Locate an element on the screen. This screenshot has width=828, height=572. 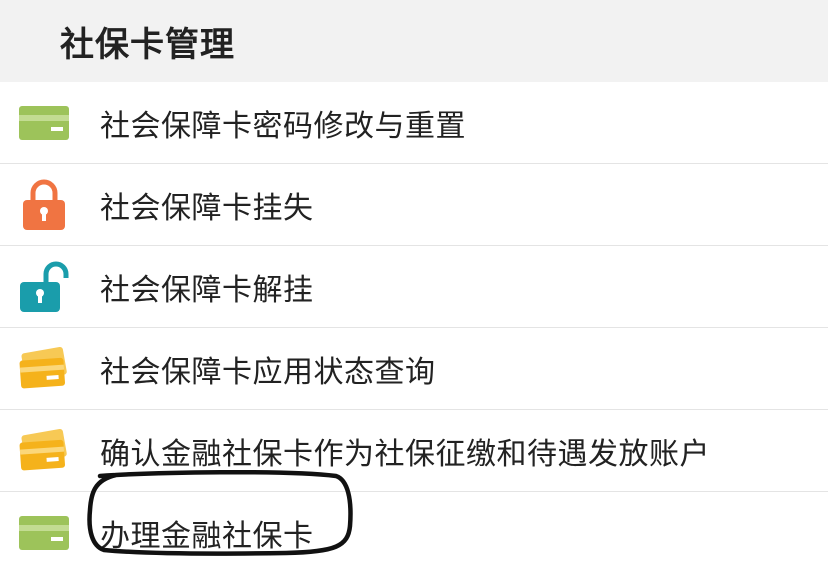
menu-item-label: 社会保障卡应用状态查询 is located at coordinates (268, 372).